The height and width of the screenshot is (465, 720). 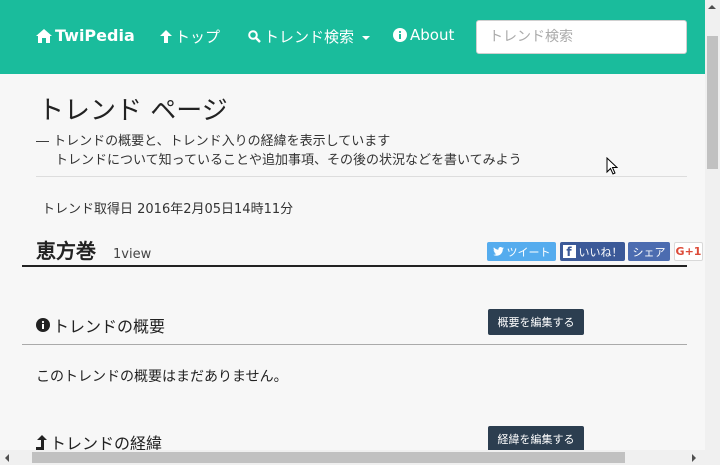 I want to click on mouse-cursor-icon, so click(x=612, y=166).